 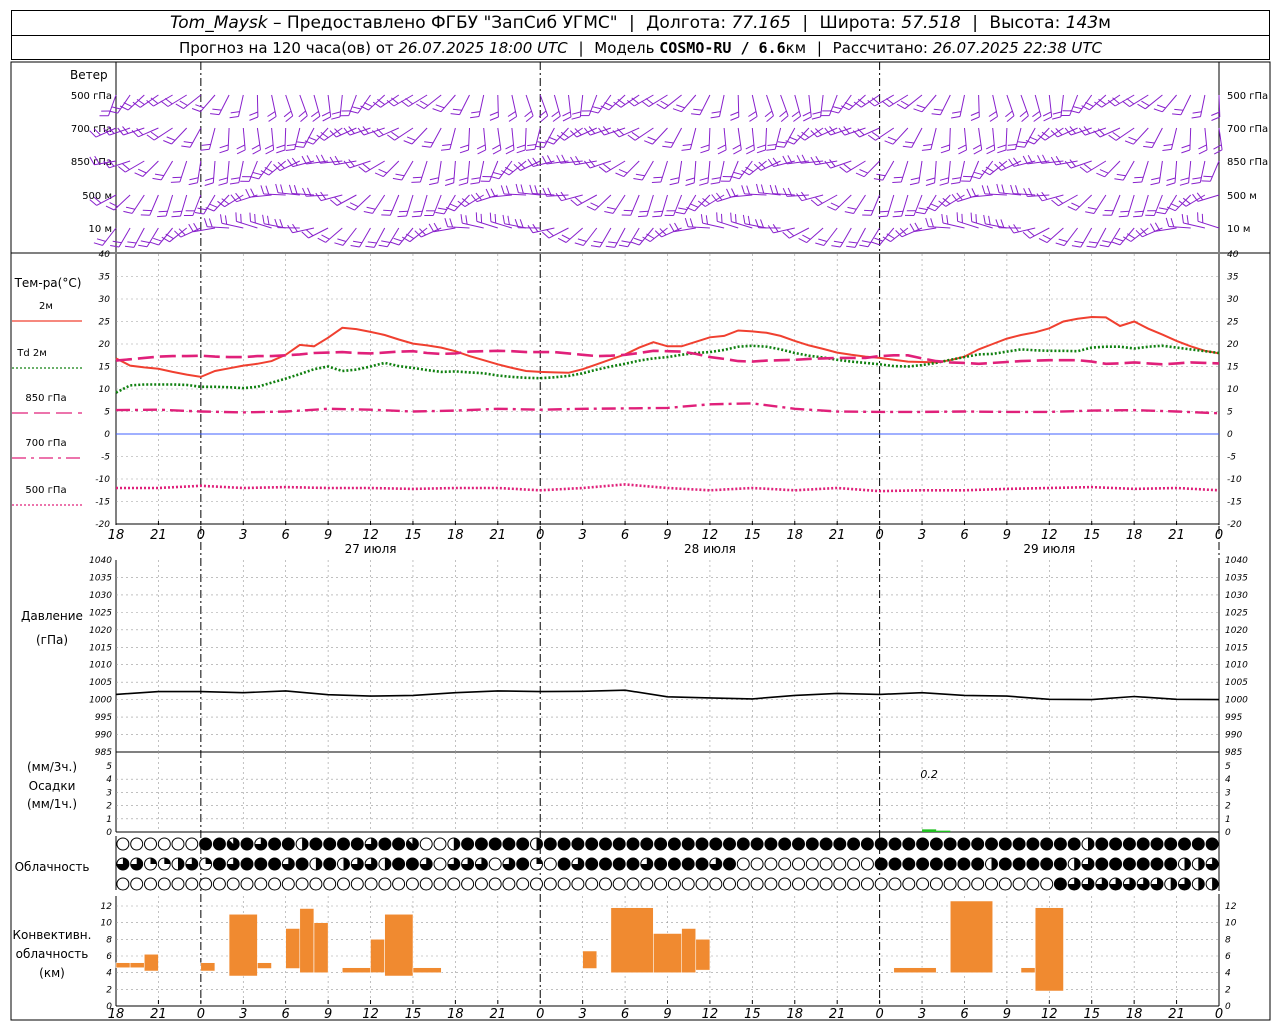 I want to click on temp-time-tick-label: 9, so click(x=1007, y=535).